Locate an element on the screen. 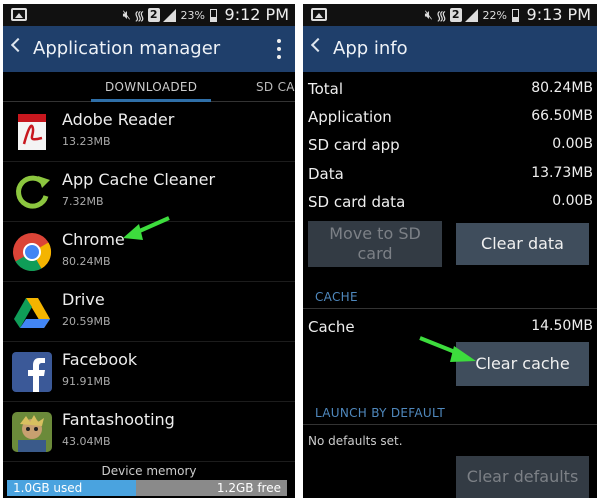 This screenshot has height=500, width=600. move-to-sd-card-button: Move to SD card is located at coordinates (375, 244).